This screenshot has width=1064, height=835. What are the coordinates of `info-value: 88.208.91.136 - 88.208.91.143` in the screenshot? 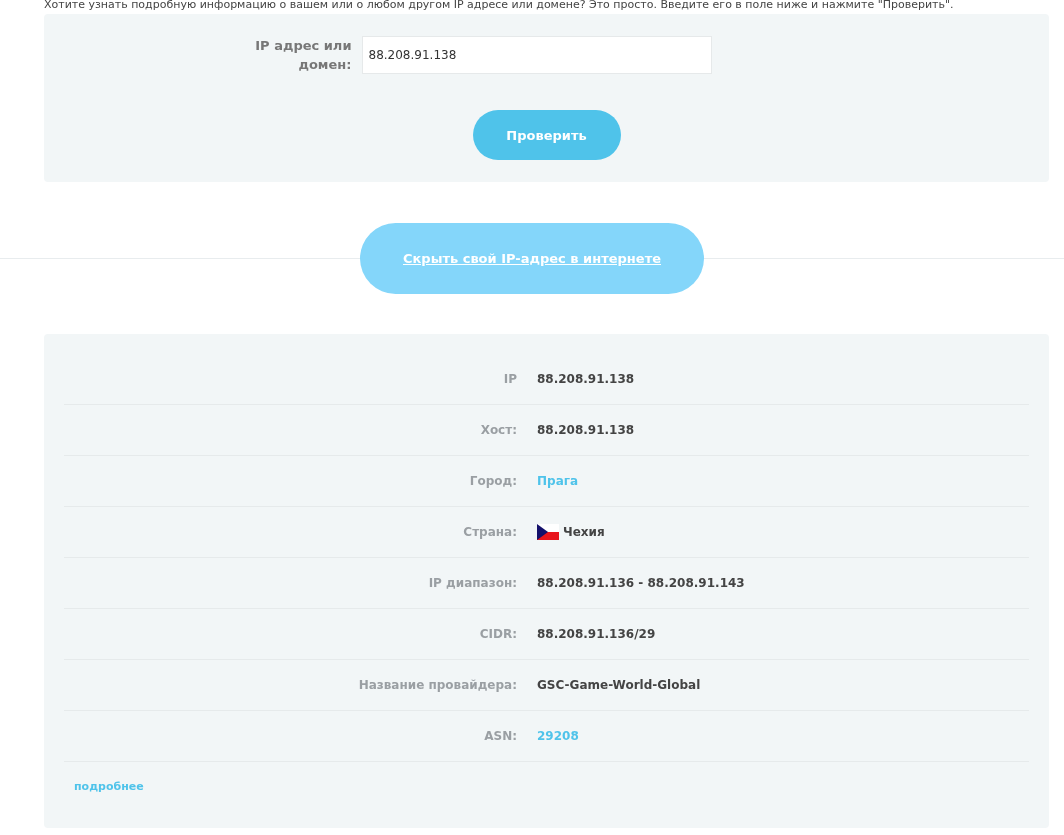 It's located at (641, 583).